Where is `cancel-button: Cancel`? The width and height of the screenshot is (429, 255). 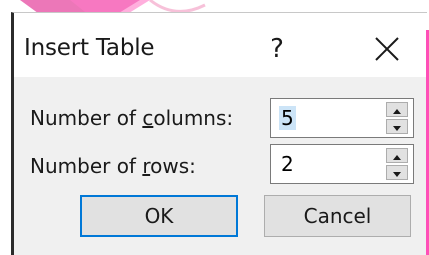
cancel-button: Cancel is located at coordinates (337, 216).